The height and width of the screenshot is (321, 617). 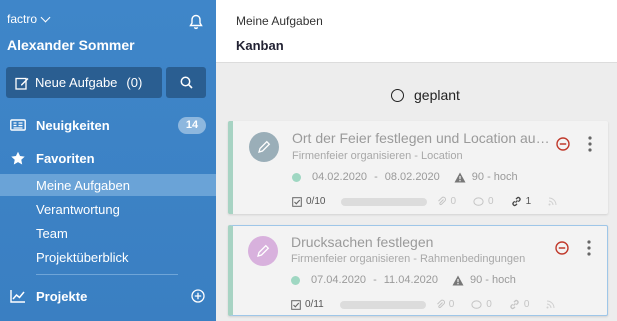 I want to click on chart-icon, so click(x=17, y=296).